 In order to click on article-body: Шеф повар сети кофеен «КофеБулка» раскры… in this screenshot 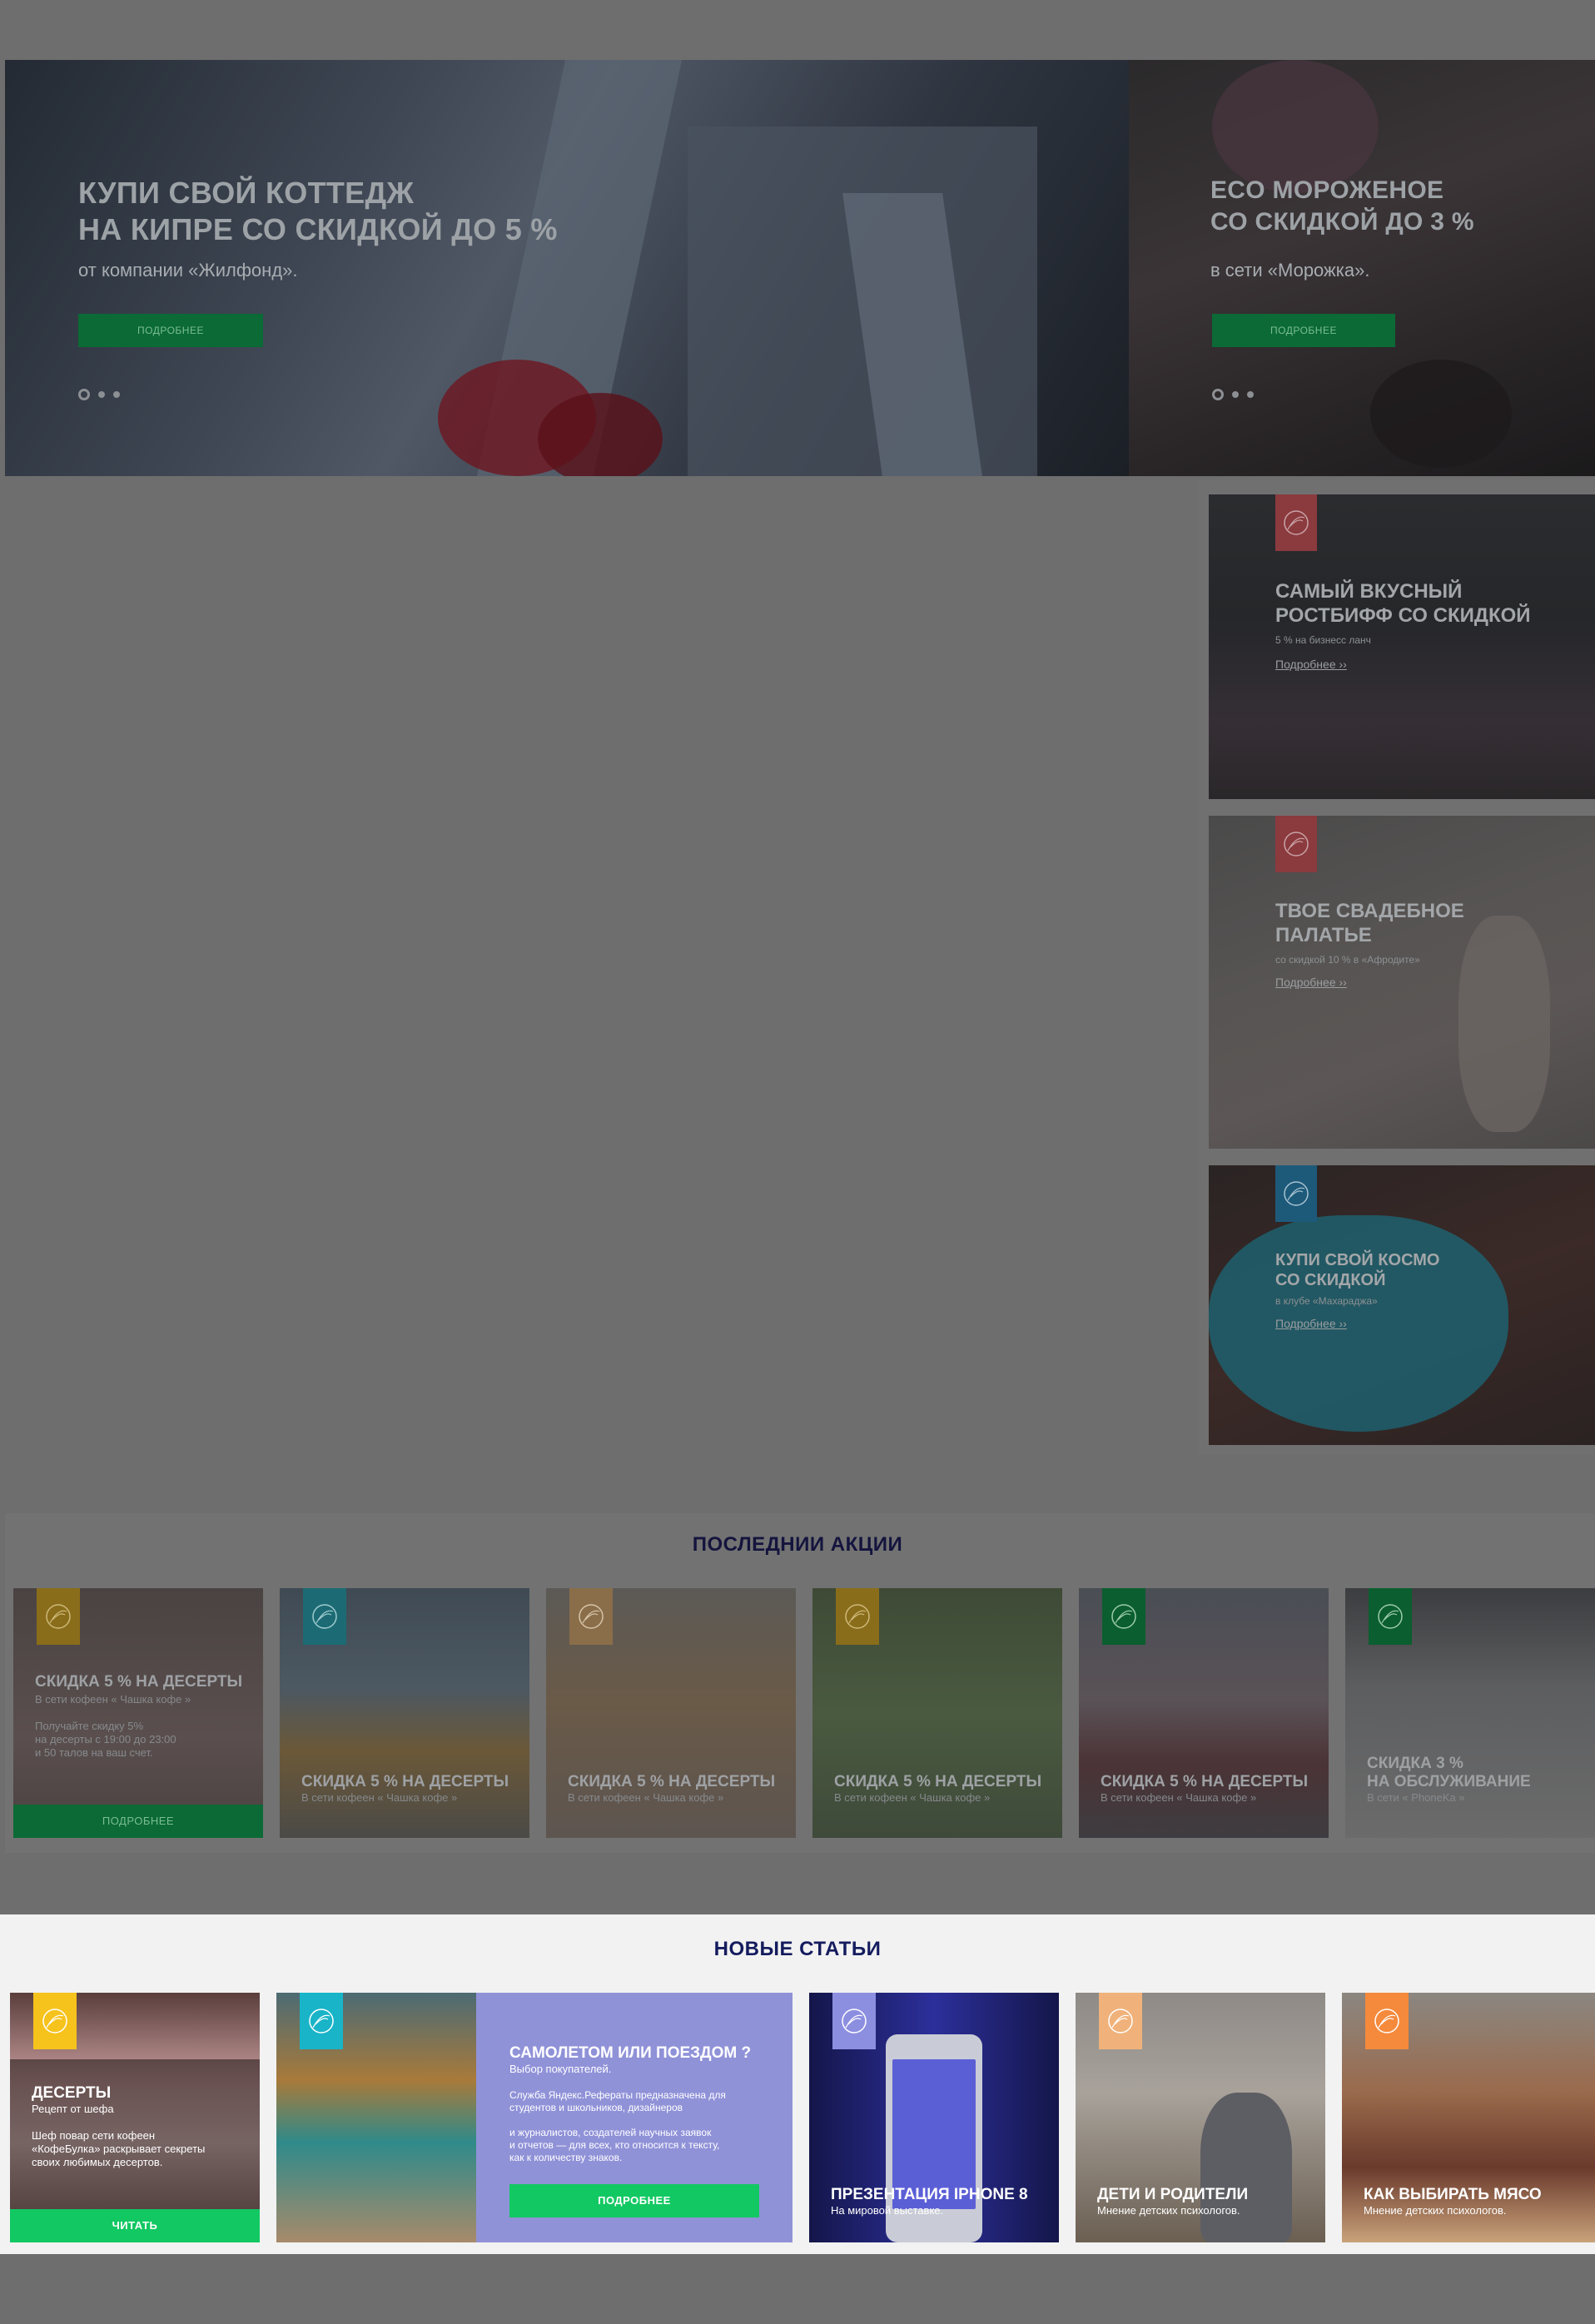, I will do `click(119, 2148)`.